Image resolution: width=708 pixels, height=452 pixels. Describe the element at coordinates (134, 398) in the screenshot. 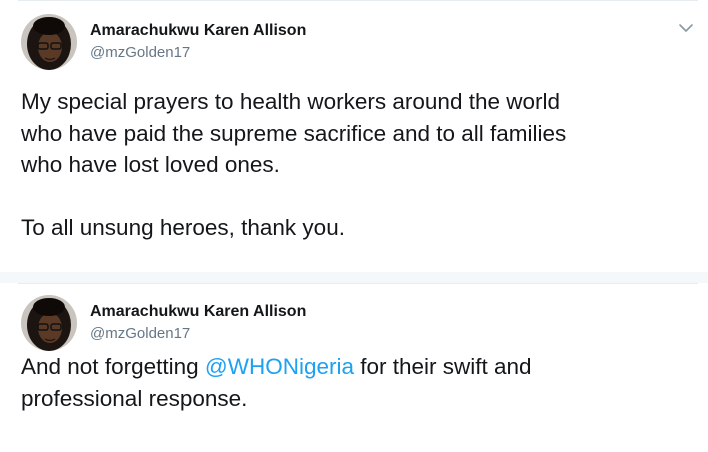

I see `tweet-text-line: professional response.` at that location.